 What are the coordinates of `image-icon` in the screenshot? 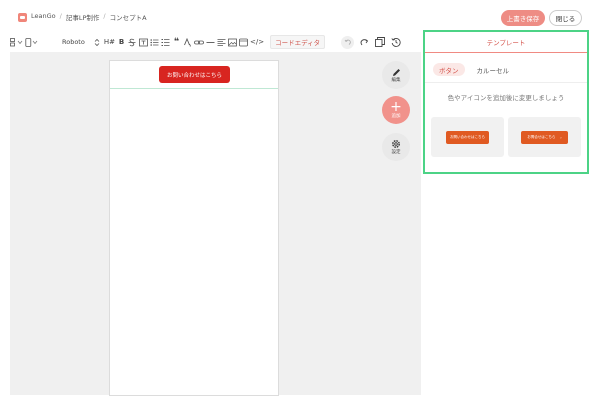 It's located at (232, 42).